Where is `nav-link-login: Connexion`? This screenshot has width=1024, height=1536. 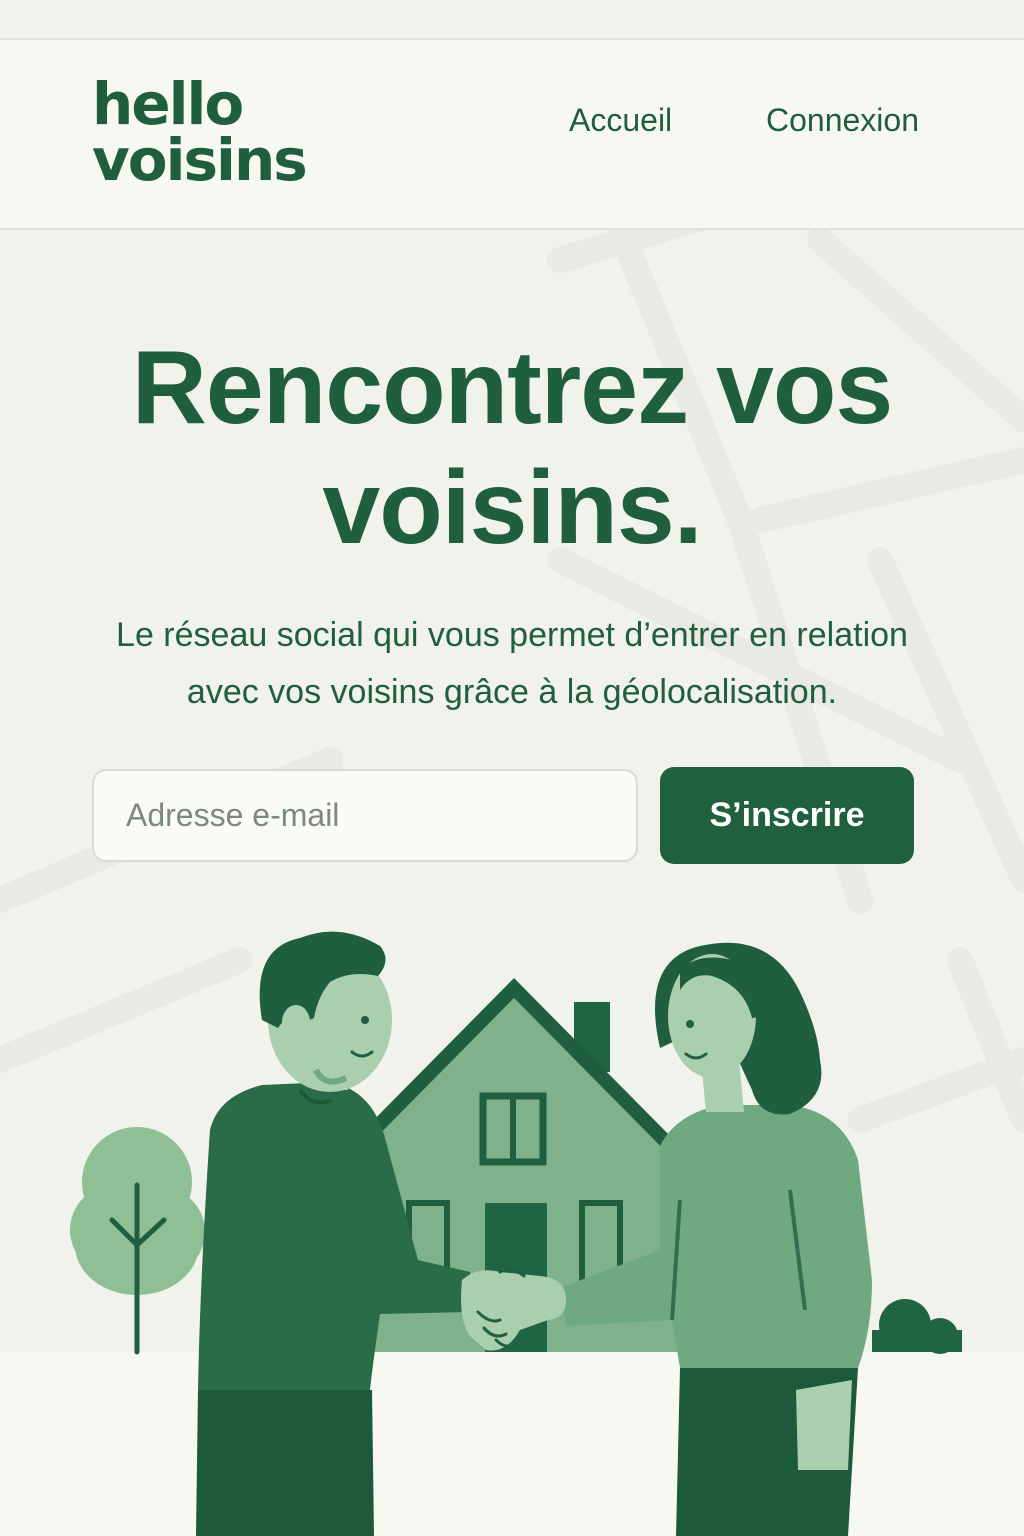
nav-link-login: Connexion is located at coordinates (842, 120).